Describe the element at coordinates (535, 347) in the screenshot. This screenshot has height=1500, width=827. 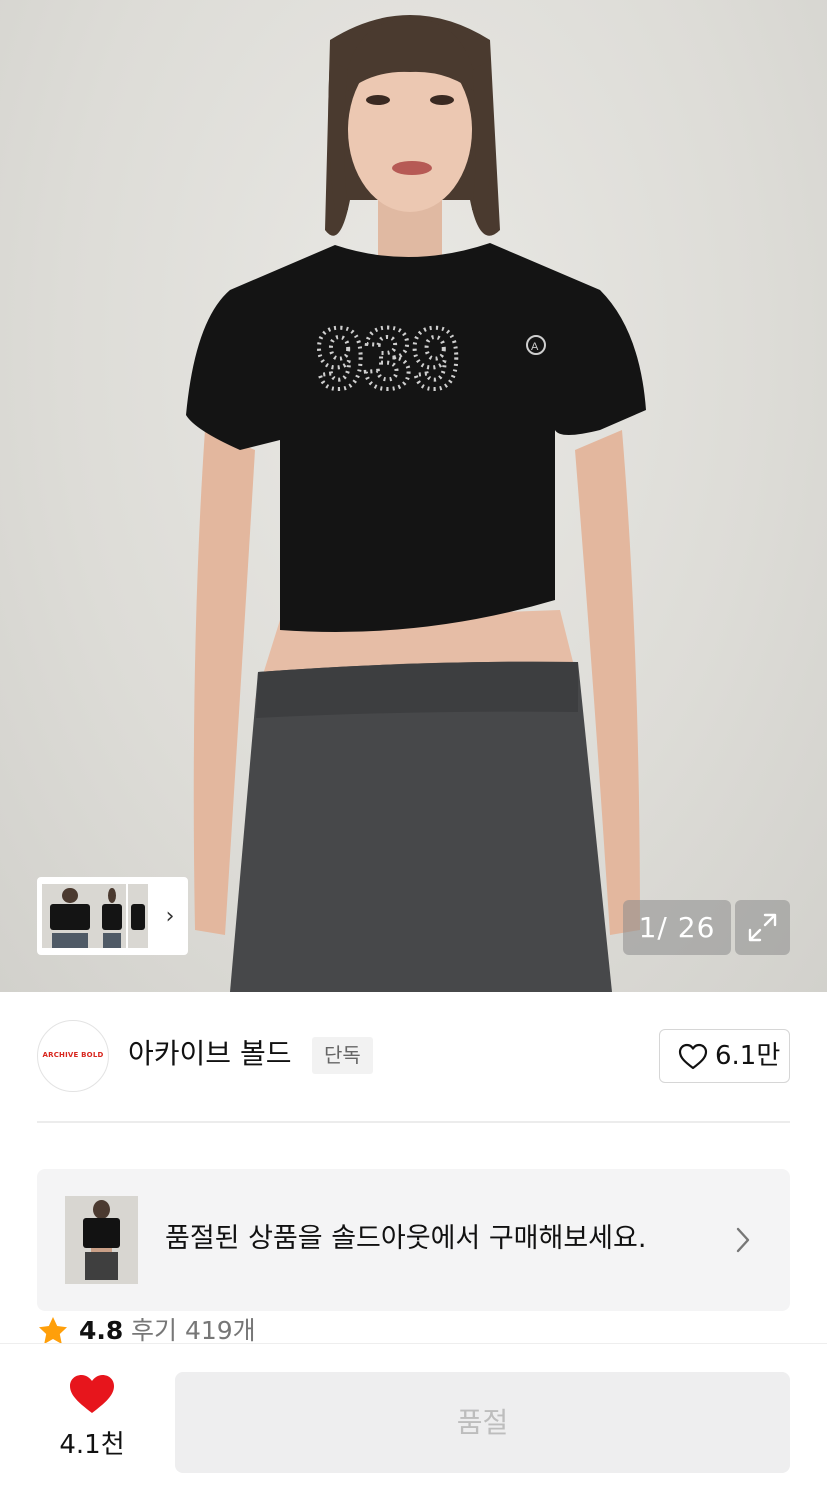
I see `svg-text: A` at that location.